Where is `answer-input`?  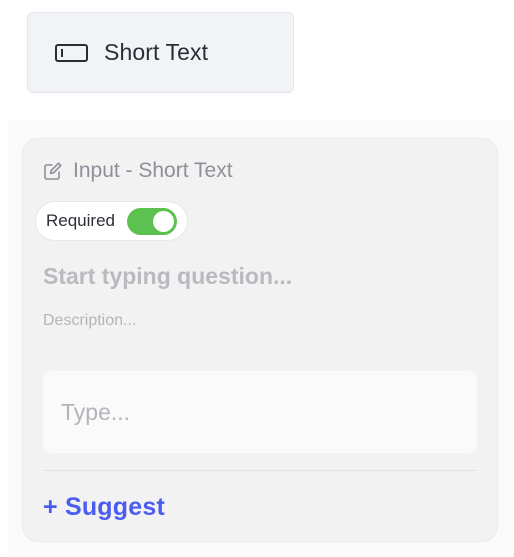 answer-input is located at coordinates (261, 412).